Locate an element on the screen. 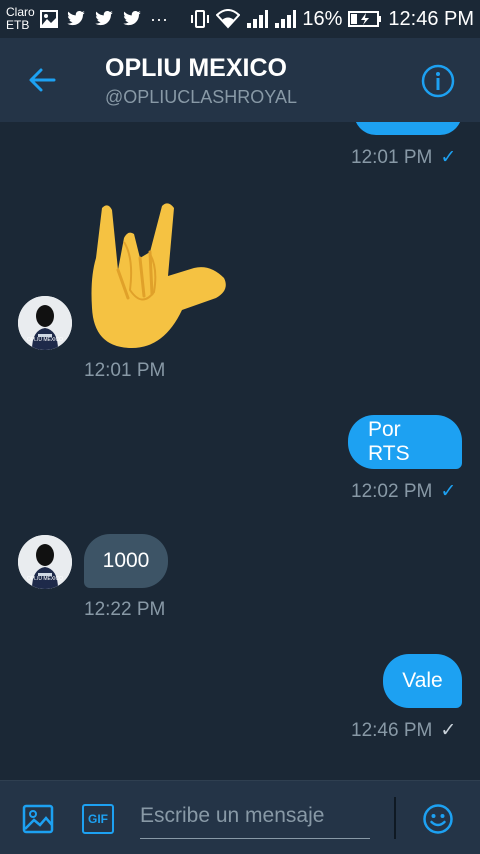 Image resolution: width=480 pixels, height=854 pixels. composer-divider is located at coordinates (395, 818).